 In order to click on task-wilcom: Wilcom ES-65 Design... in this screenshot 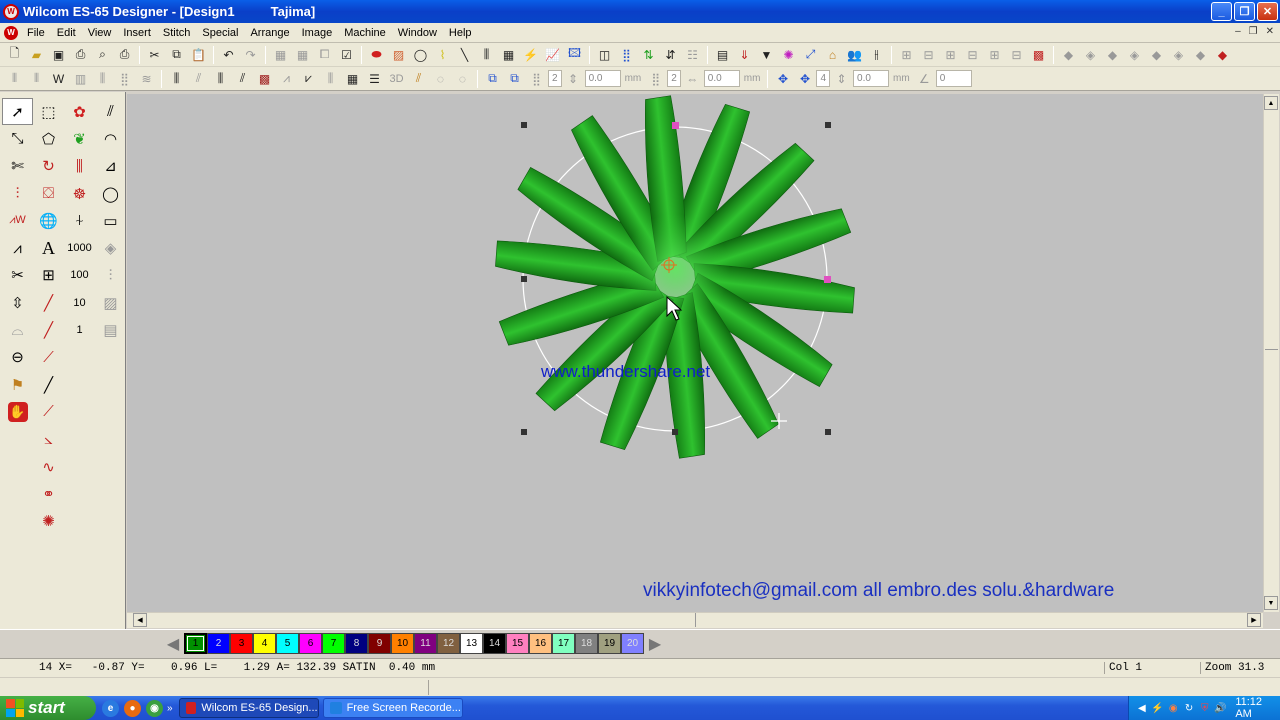, I will do `click(248, 708)`.